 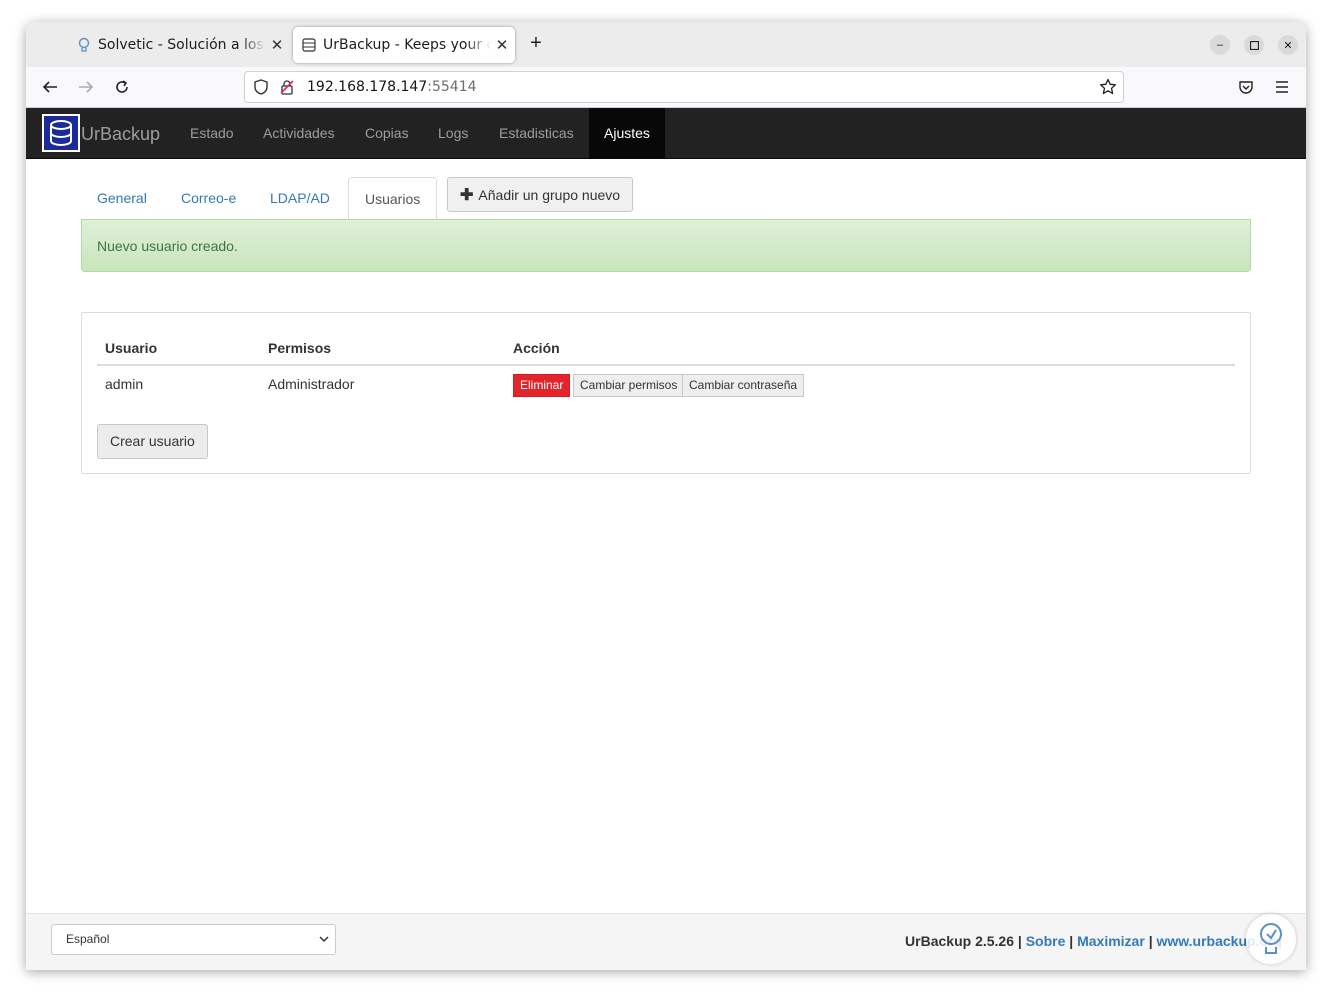 What do you see at coordinates (536, 44) in the screenshot?
I see `new-tab-button: +` at bounding box center [536, 44].